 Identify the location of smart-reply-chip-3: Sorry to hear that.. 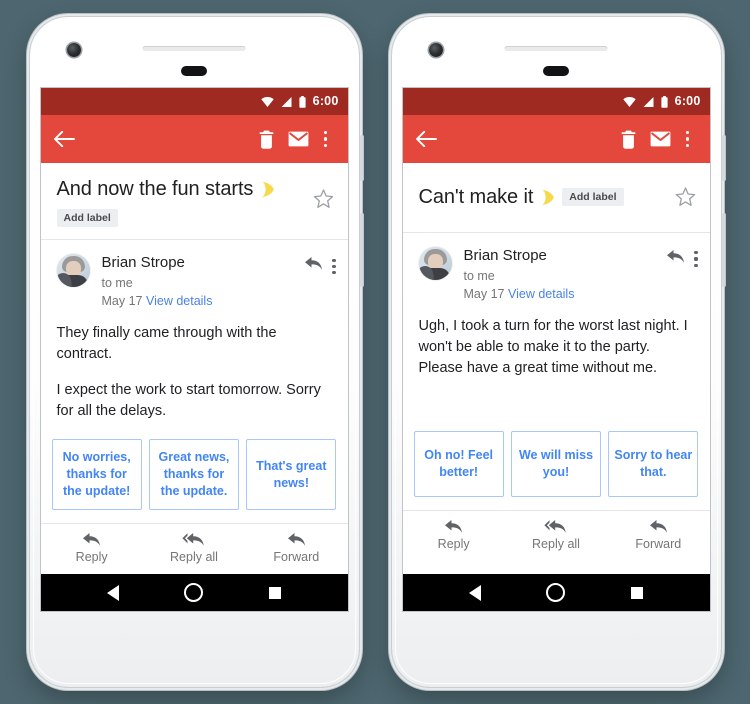
(653, 464).